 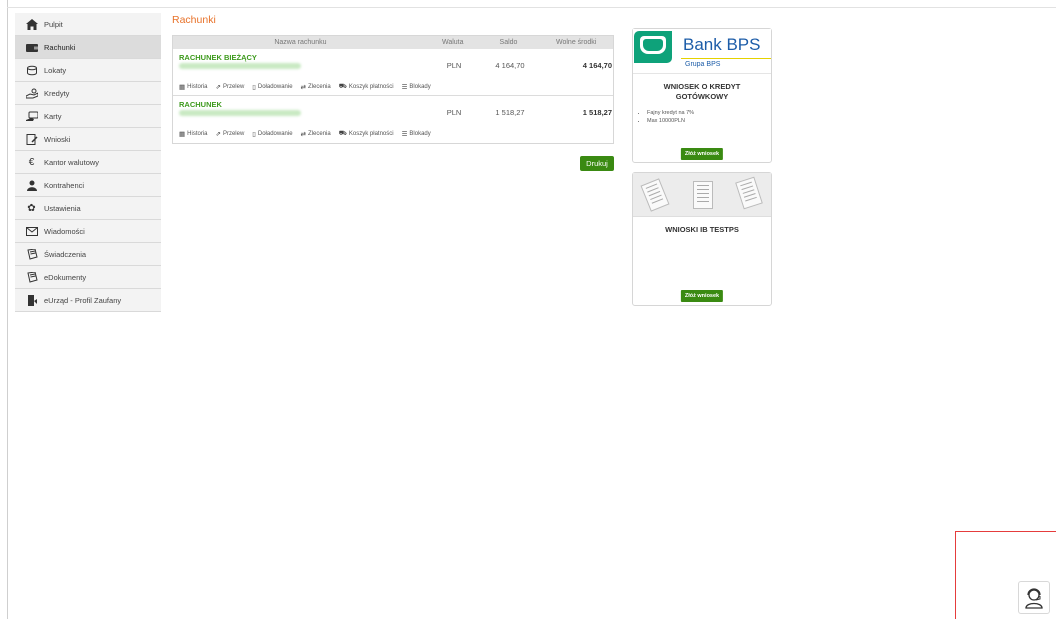 What do you see at coordinates (64, 185) in the screenshot?
I see `sidebar-item-label: Kontrahenci` at bounding box center [64, 185].